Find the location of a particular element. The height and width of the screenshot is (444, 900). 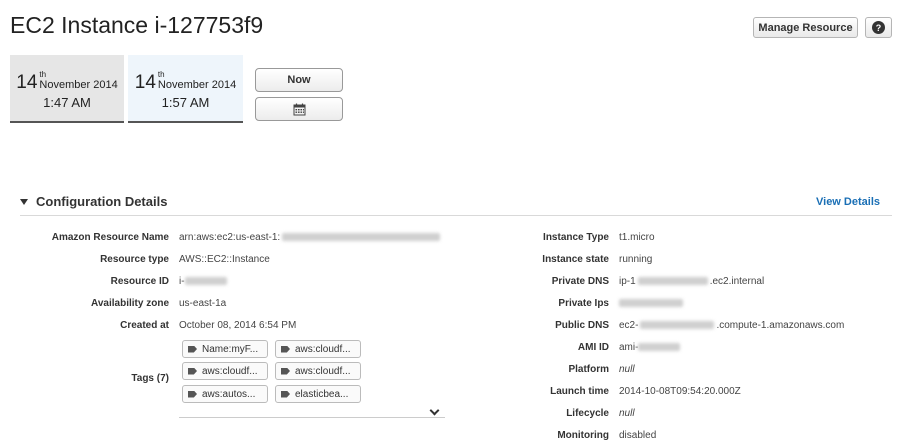

help-button: ? is located at coordinates (878, 27).